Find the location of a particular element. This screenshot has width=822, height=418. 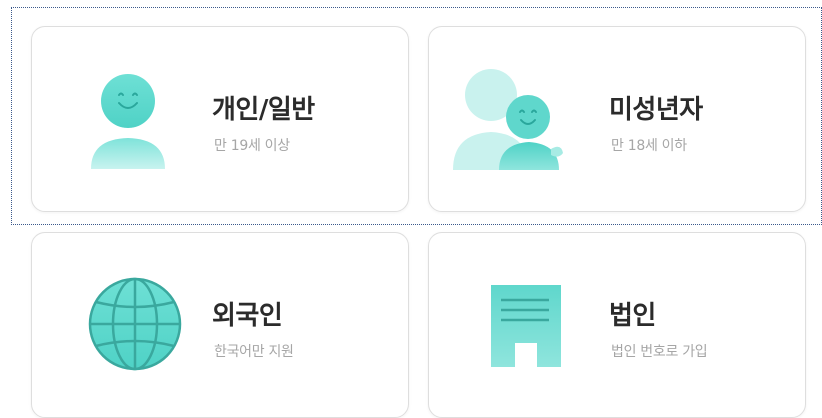

card-subtitle: 법인 번호로 가입 is located at coordinates (659, 352).